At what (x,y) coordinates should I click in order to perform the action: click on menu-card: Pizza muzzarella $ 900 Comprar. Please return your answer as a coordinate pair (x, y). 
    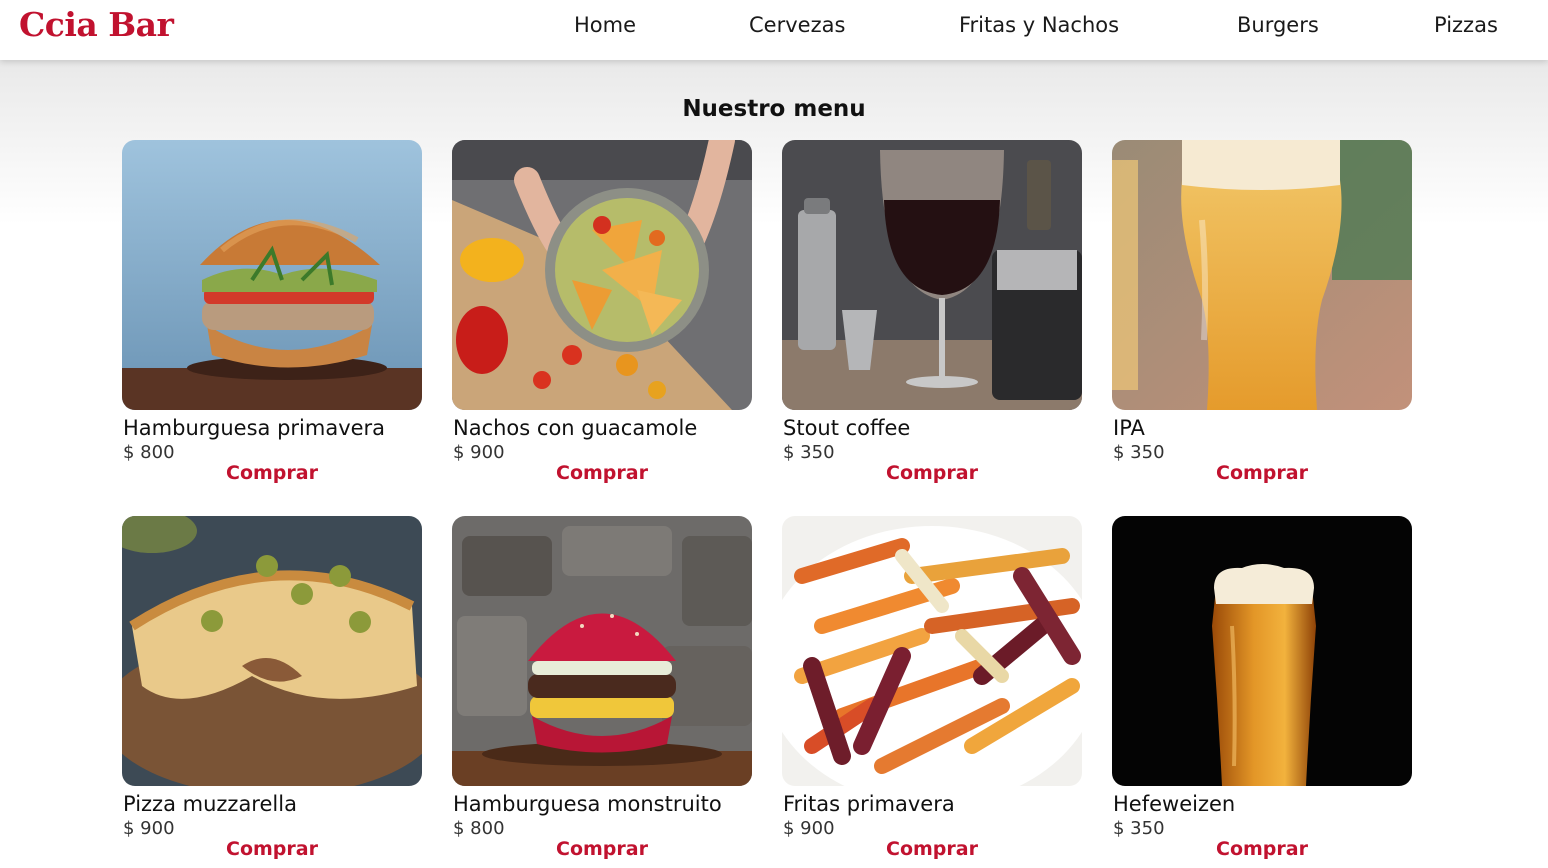
    Looking at the image, I should click on (272, 692).